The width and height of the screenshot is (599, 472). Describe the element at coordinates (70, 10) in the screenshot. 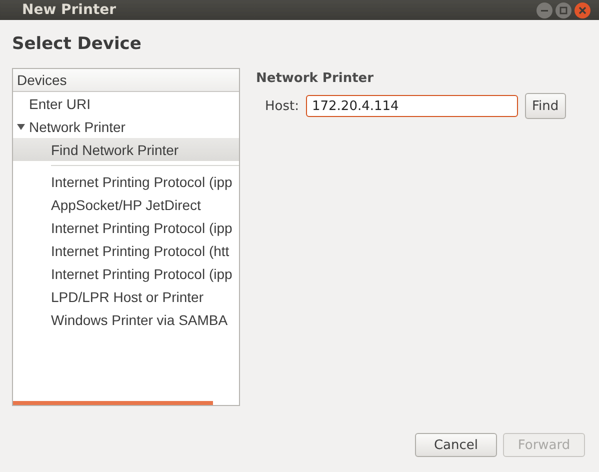

I see `window-title: New Printer` at that location.